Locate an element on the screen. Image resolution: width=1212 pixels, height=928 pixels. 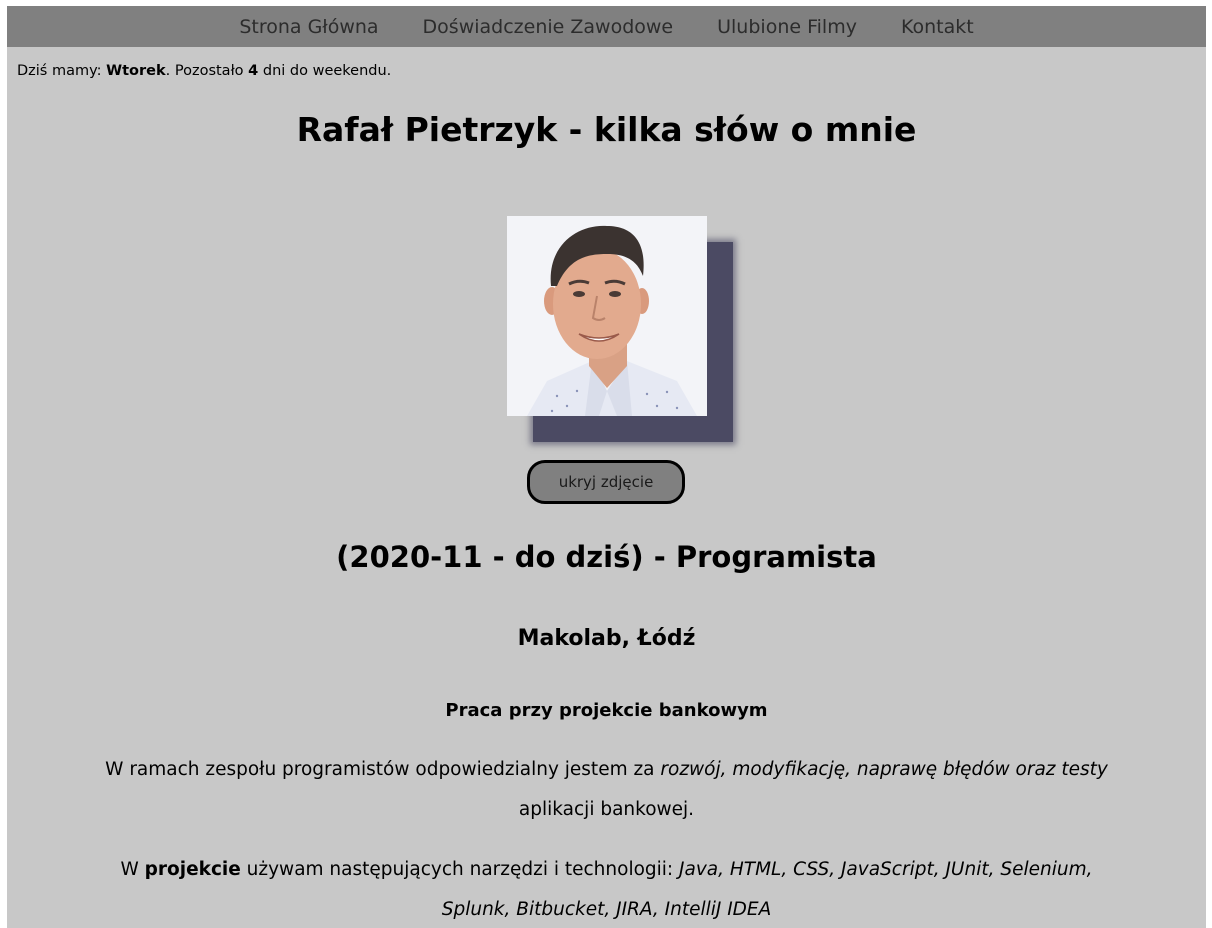
nav-link-movies: Ulubione Filmy is located at coordinates (787, 27).